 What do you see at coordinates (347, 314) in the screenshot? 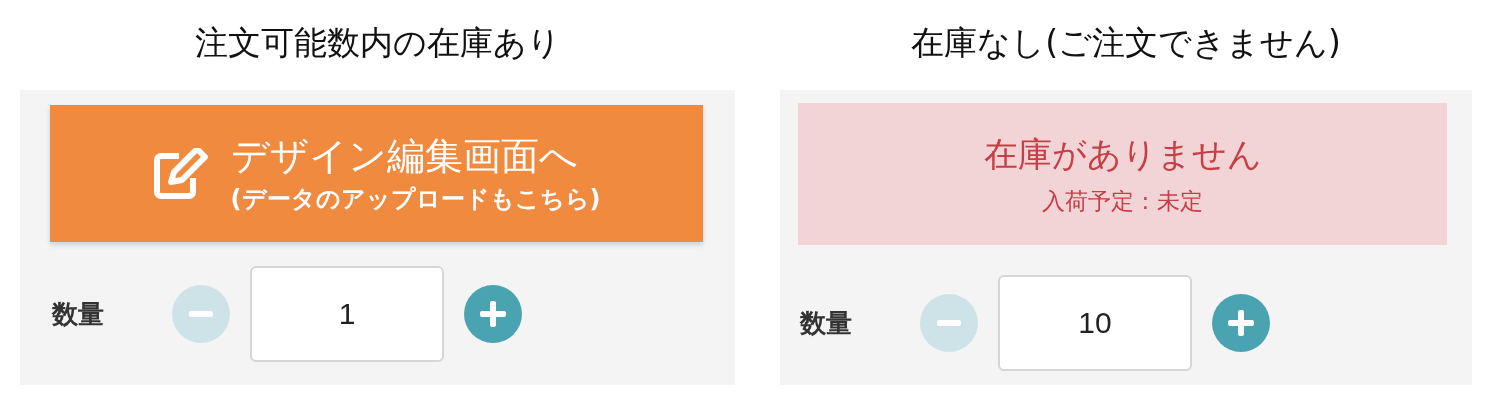
I see `quantity-field: 1` at bounding box center [347, 314].